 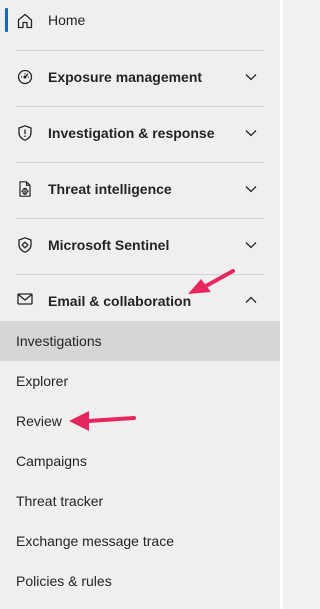 I want to click on nav-section-threat-intelligence: Threat intelligence, so click(x=140, y=190).